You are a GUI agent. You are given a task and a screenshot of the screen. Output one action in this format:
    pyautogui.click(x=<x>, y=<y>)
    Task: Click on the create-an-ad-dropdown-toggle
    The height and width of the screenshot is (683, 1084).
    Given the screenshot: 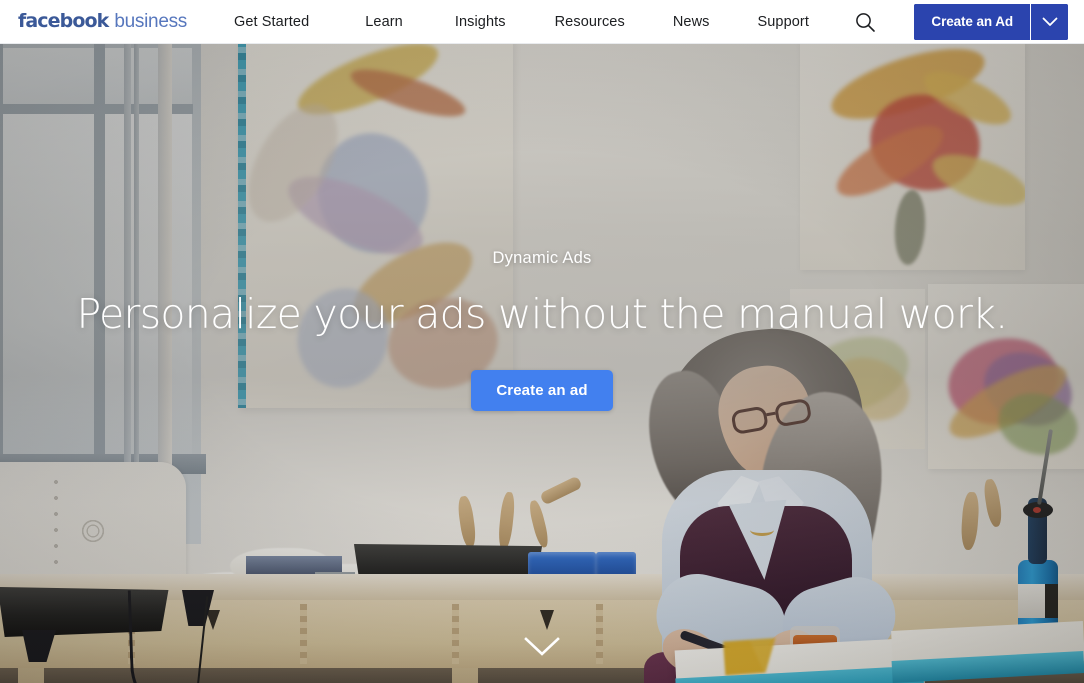 What is the action you would take?
    pyautogui.click(x=1049, y=21)
    